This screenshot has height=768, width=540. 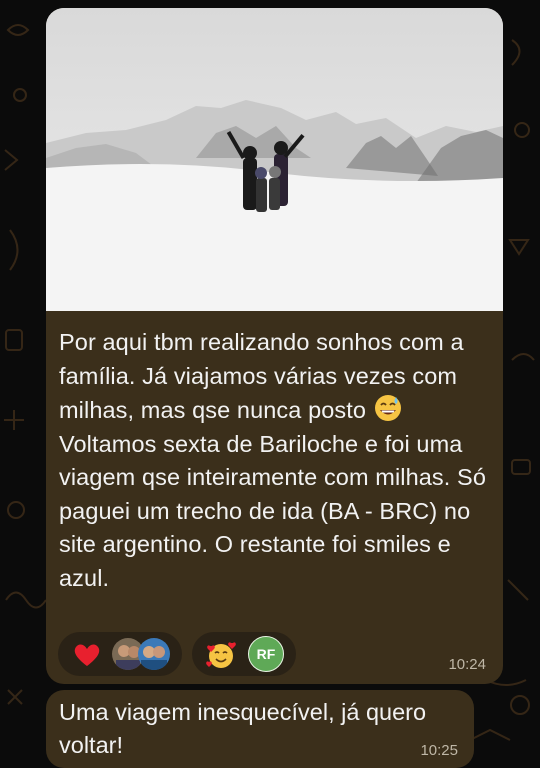 What do you see at coordinates (439, 750) in the screenshot?
I see `message-time-2: 10:25` at bounding box center [439, 750].